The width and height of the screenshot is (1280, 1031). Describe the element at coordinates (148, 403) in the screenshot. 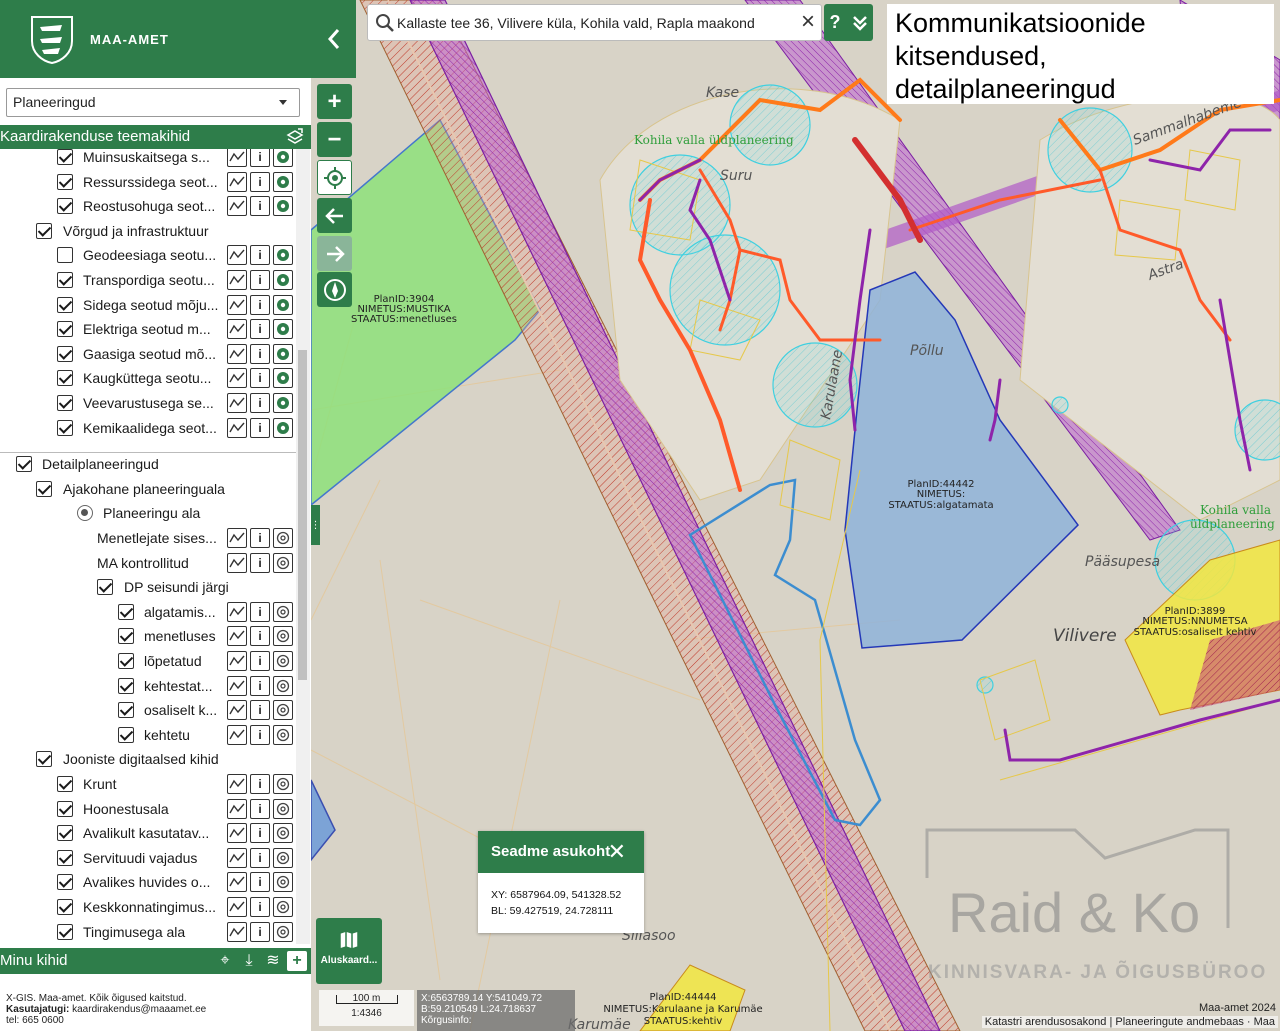

I see `layer-row: Veevarustusega se... i` at that location.